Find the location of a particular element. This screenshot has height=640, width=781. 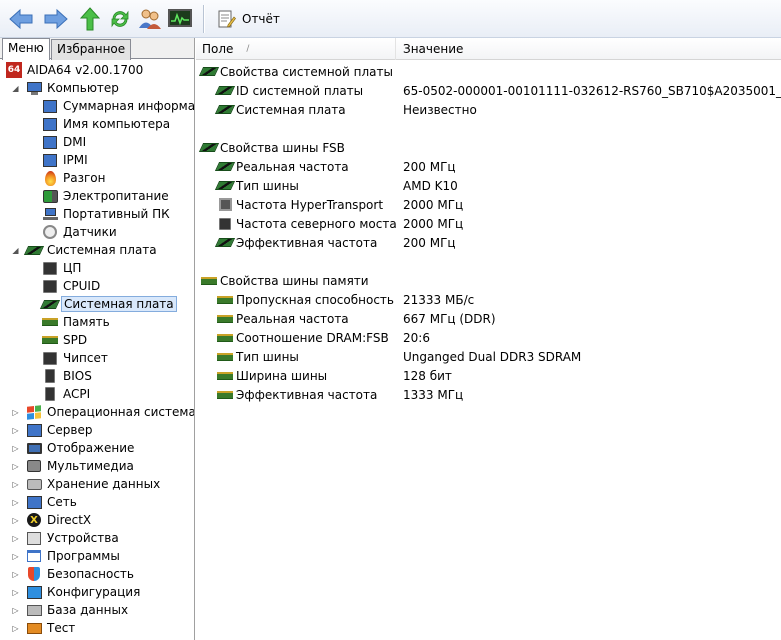

tree-item: Системная плата is located at coordinates (108, 304).